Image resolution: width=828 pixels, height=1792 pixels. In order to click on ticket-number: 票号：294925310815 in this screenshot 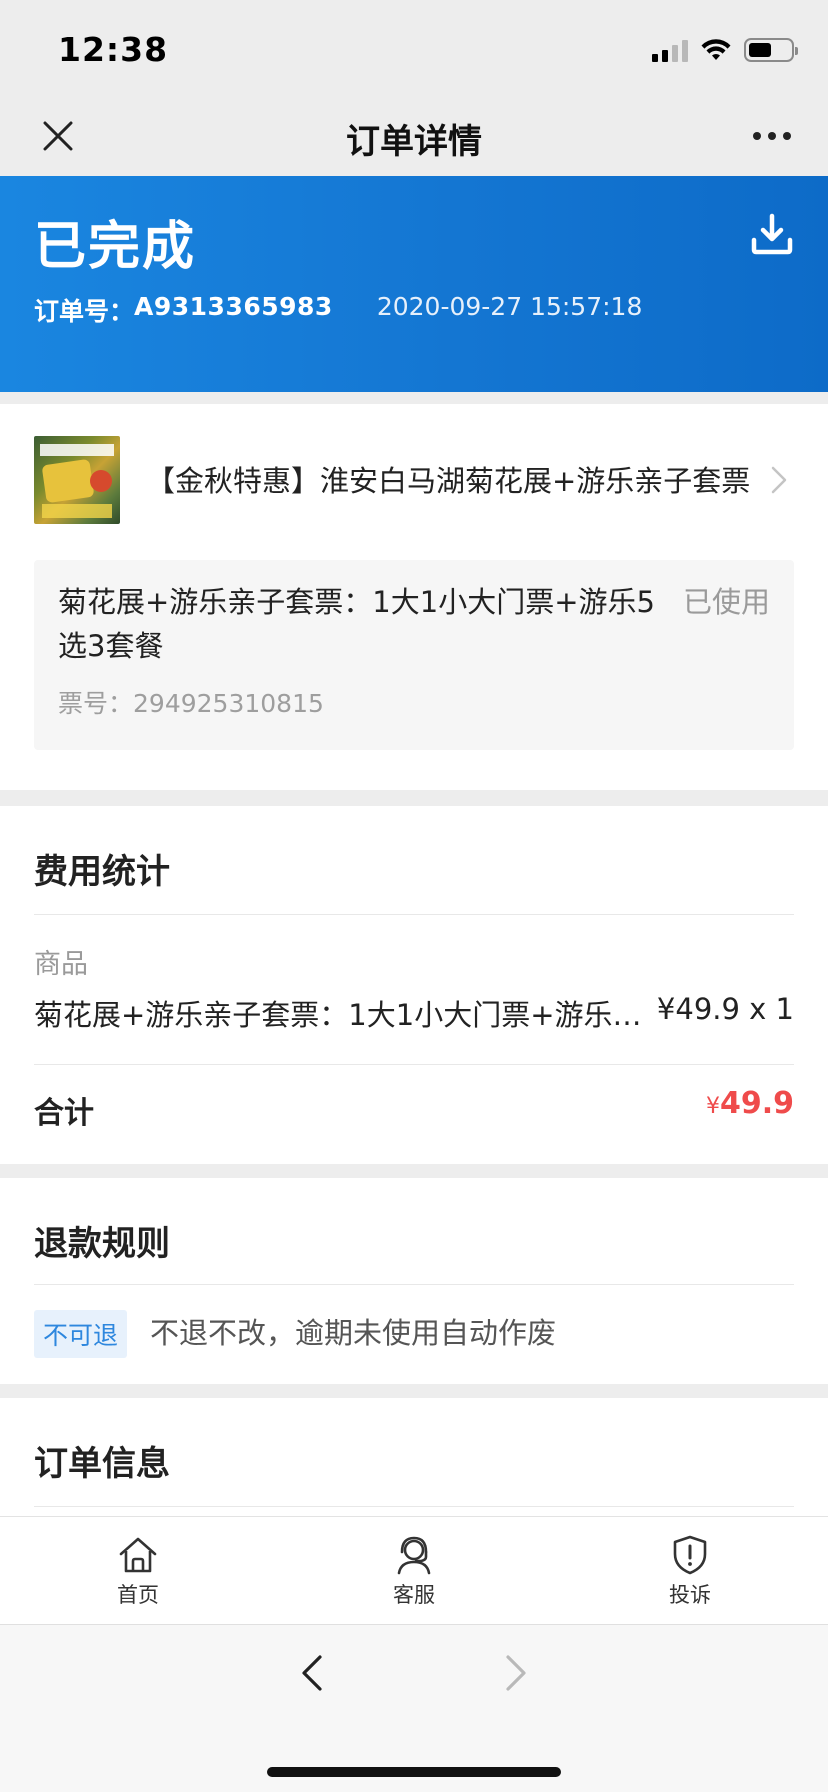, I will do `click(191, 702)`.